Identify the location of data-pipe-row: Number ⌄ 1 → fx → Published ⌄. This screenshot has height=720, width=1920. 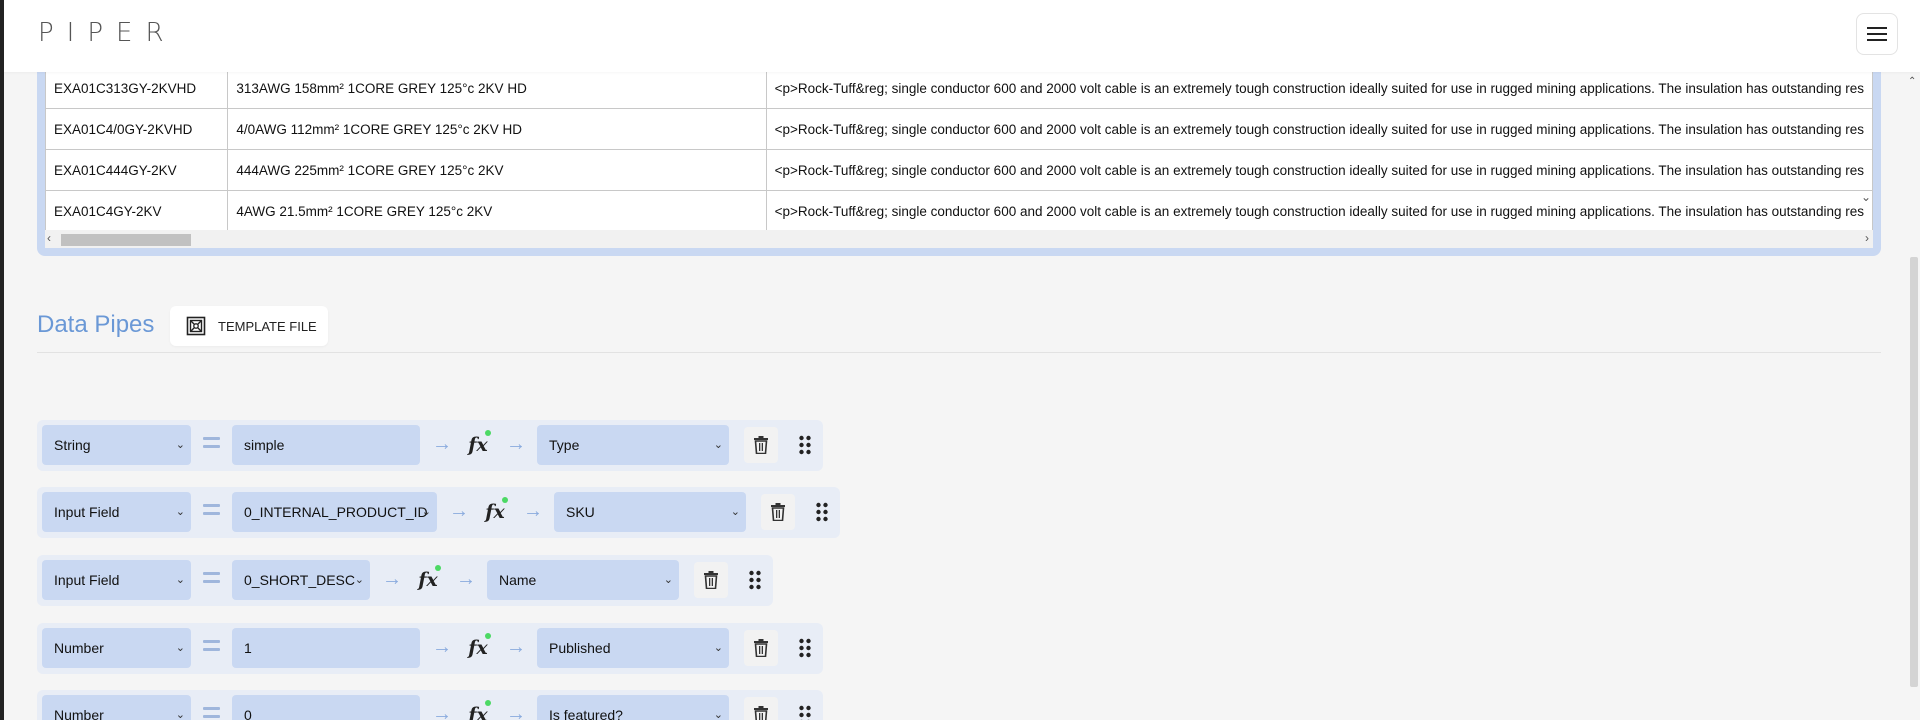
(430, 648).